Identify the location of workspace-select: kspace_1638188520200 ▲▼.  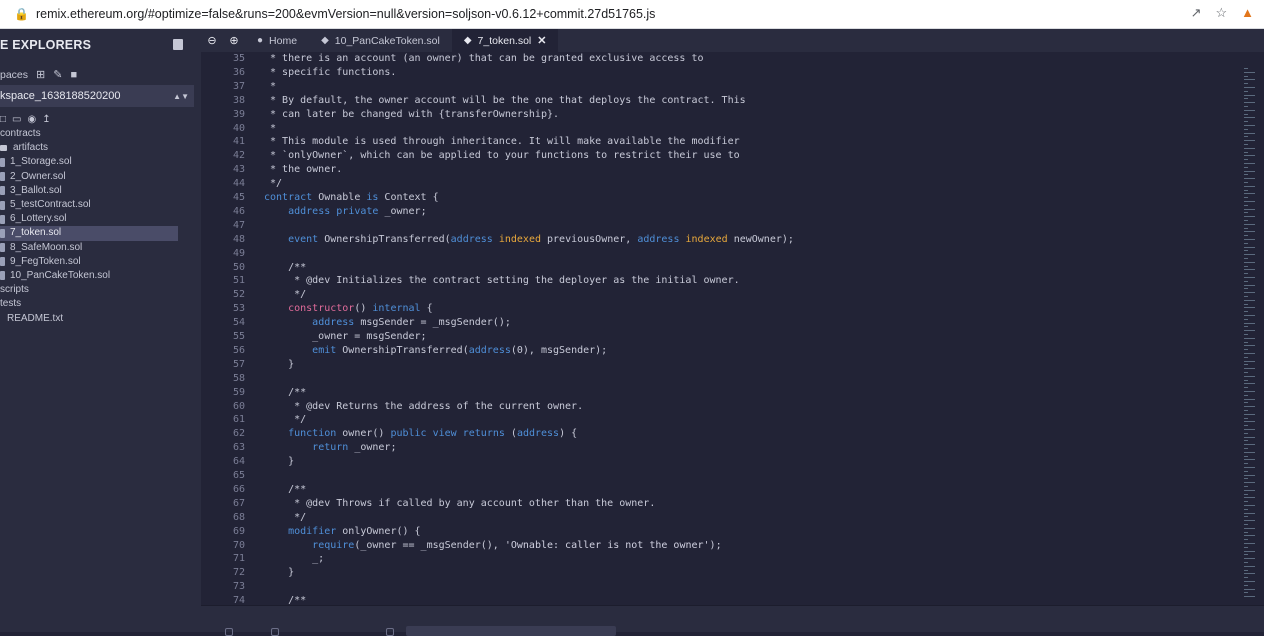
(97, 96).